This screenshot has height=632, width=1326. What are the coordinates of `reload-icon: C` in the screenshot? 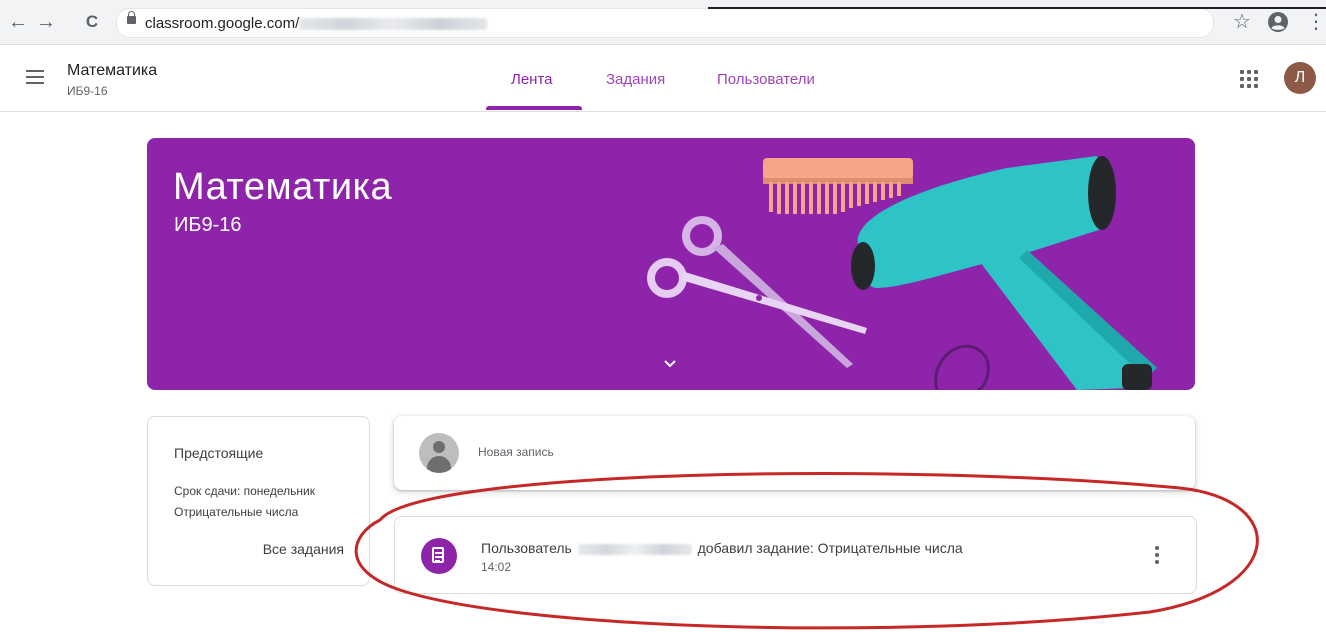 It's located at (92, 22).